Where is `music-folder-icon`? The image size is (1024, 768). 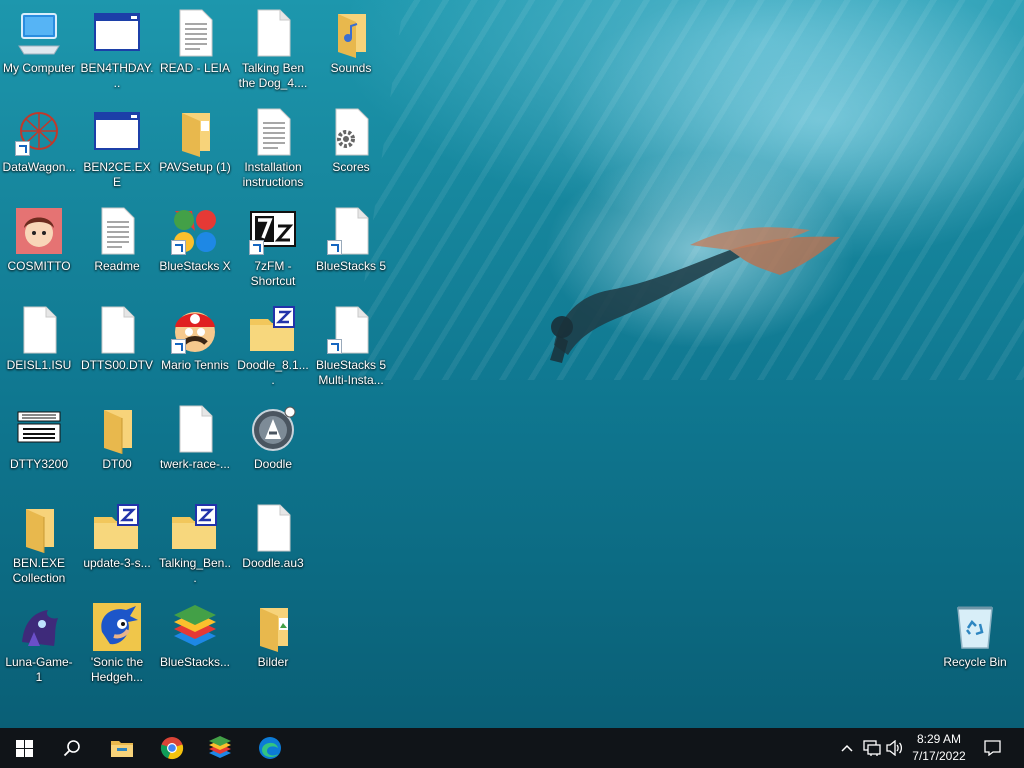
music-folder-icon is located at coordinates (351, 33).